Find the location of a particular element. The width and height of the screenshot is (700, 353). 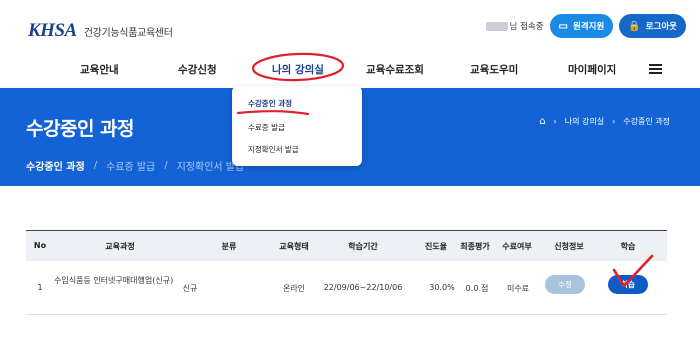

logout-label: 로그아웃 is located at coordinates (661, 26).